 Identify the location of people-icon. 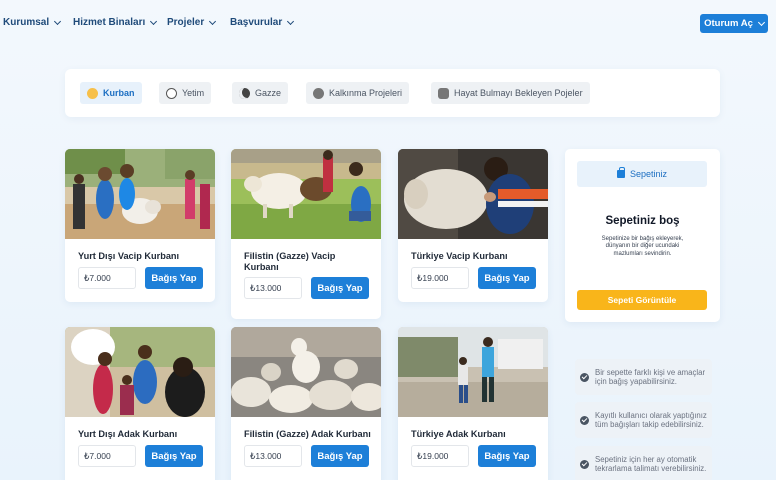
(318, 93).